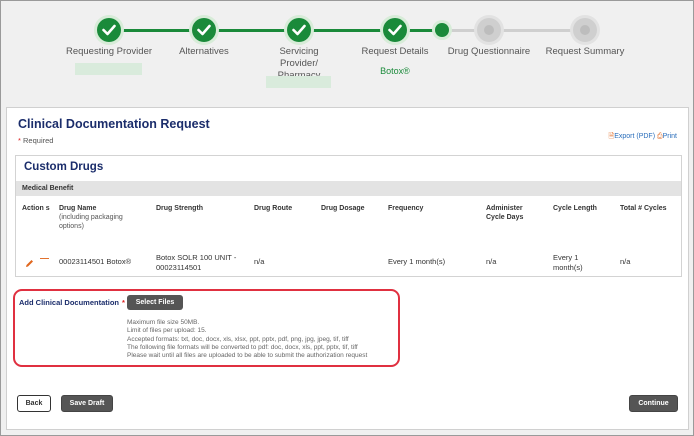  Describe the element at coordinates (252, 30) in the screenshot. I see `stepper-line-complete` at that location.